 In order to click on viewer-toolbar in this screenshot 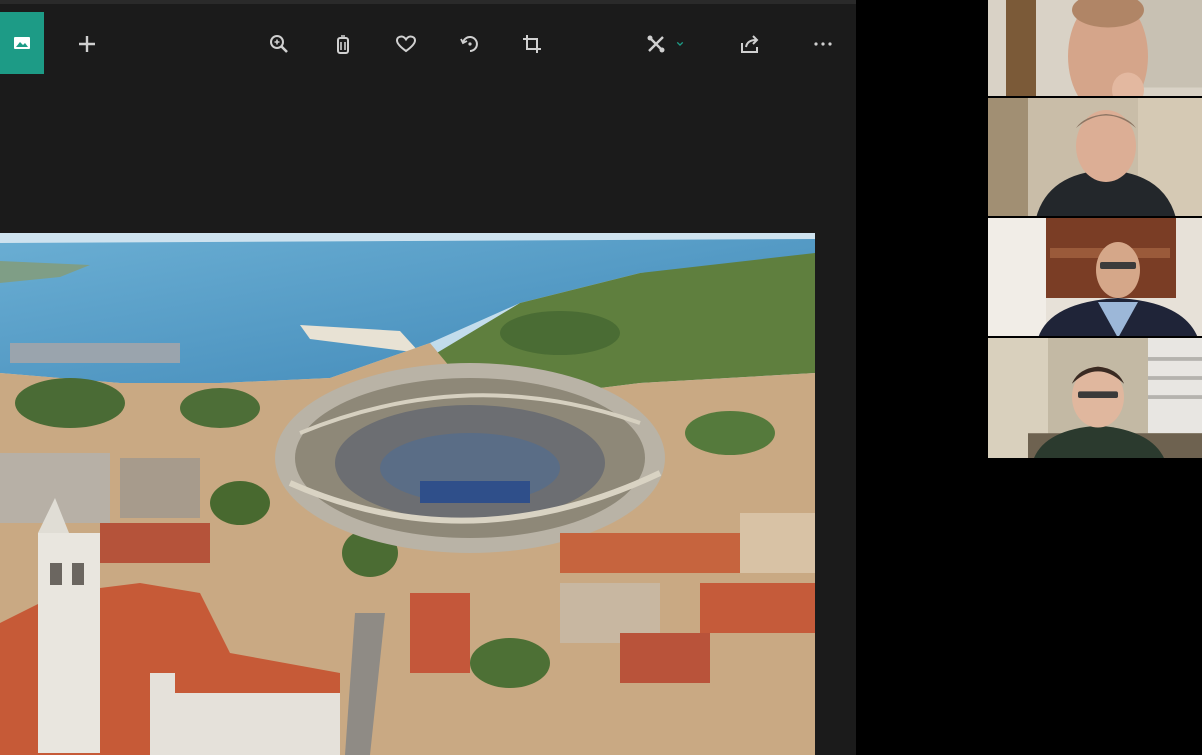, I will do `click(428, 44)`.